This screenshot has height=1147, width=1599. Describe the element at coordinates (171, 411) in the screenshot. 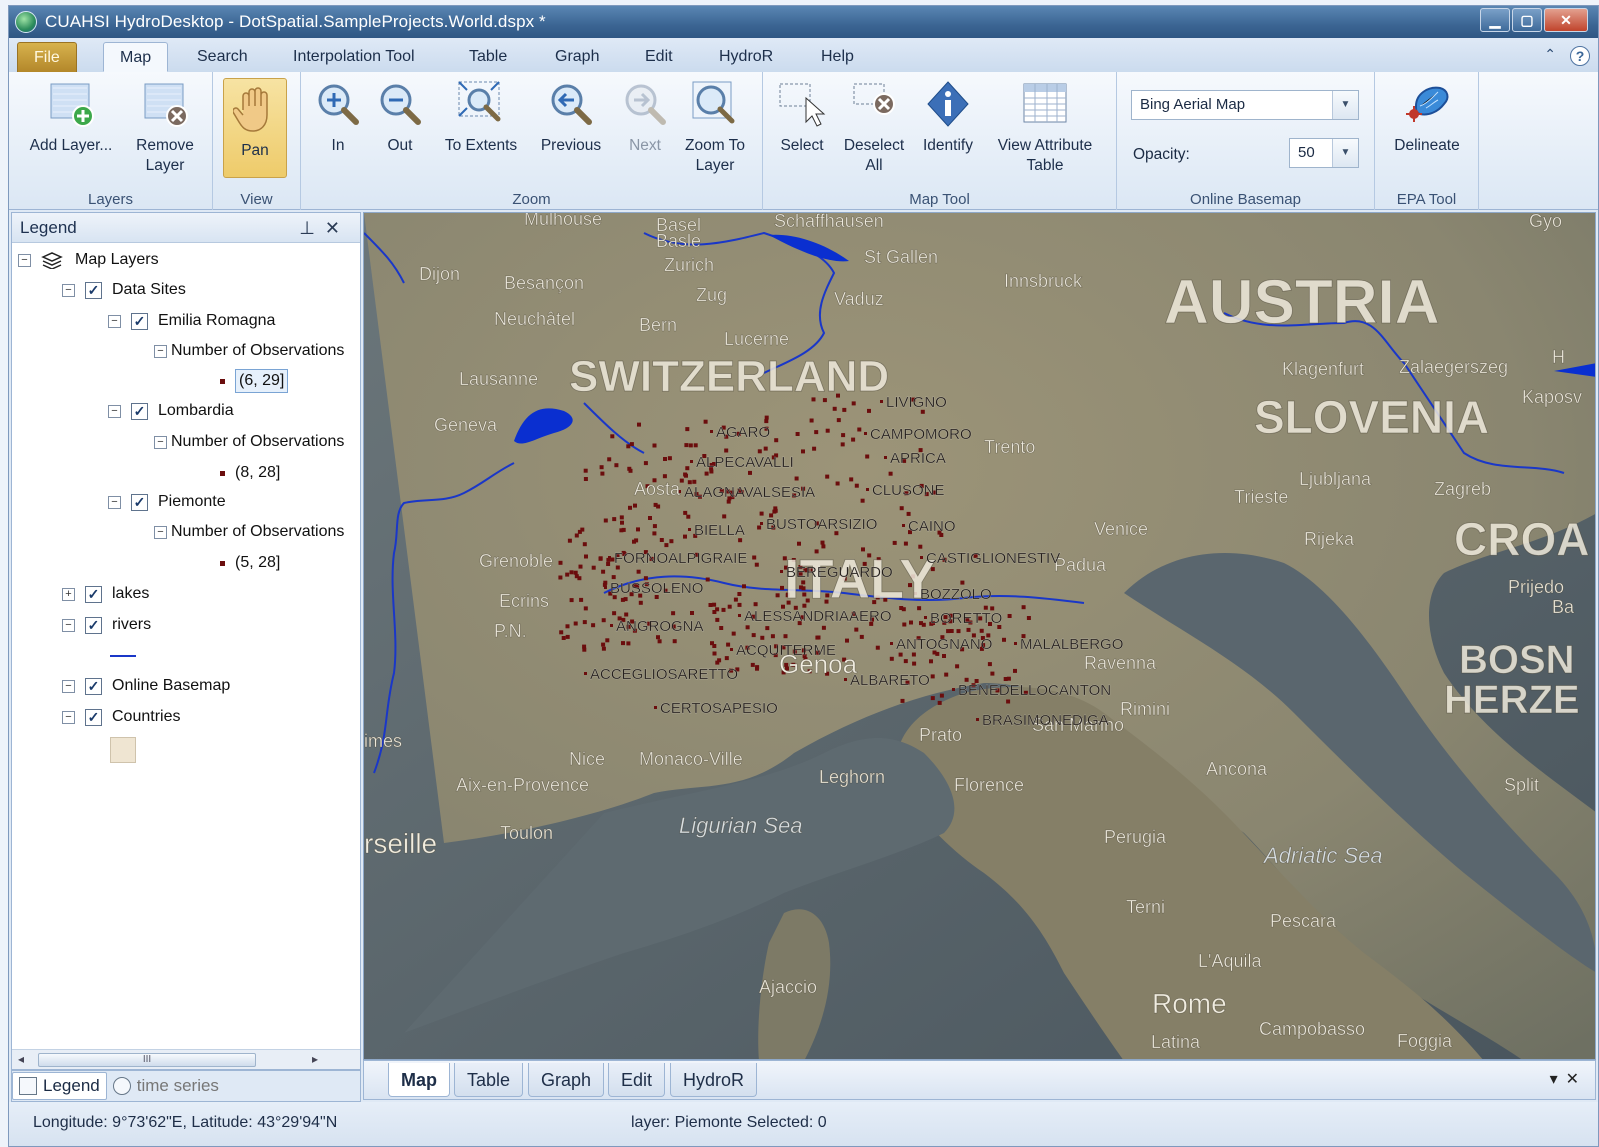

I see `tree-node-lombardia: − ✓ Lombardia` at that location.